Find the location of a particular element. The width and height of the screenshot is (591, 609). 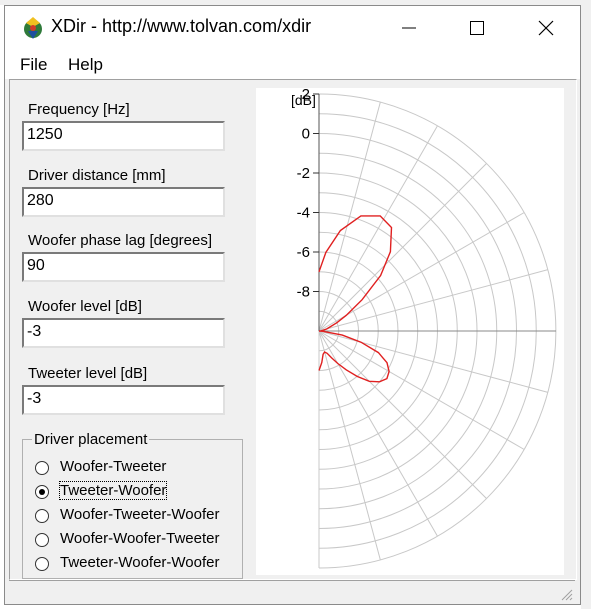

desktop-background-right is located at coordinates (586, 304).